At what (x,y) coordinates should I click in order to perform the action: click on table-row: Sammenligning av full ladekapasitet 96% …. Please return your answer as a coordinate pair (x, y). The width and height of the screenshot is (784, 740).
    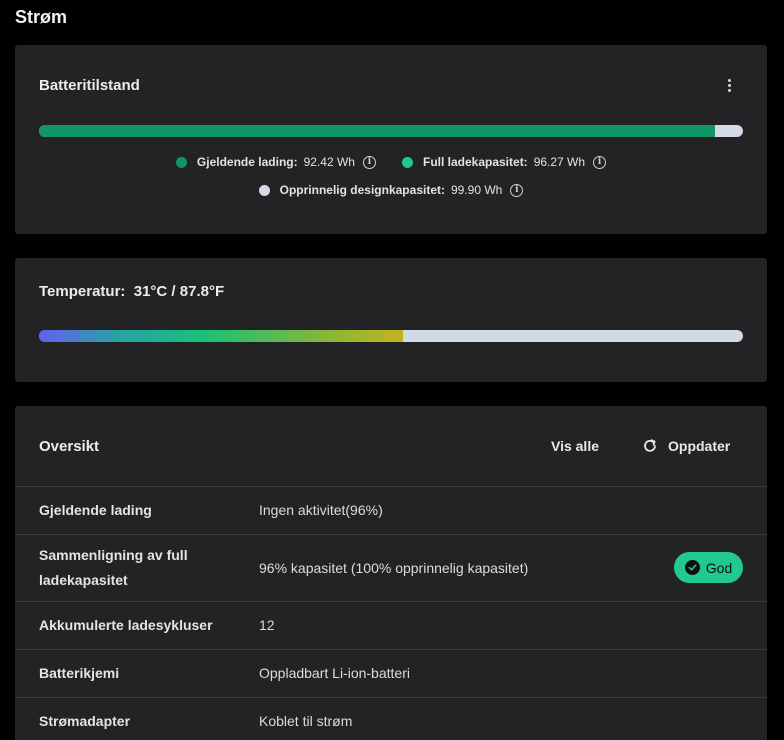
    Looking at the image, I should click on (391, 567).